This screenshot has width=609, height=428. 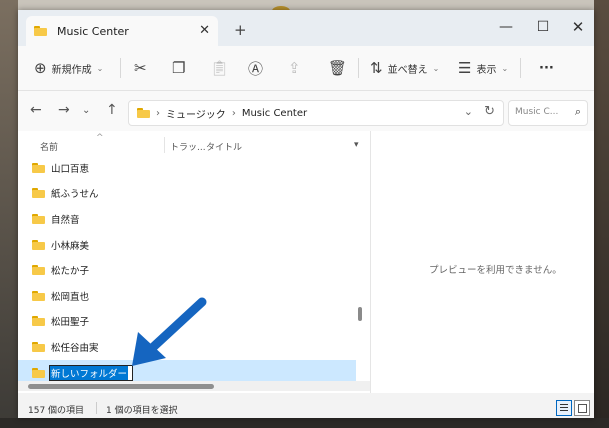 I want to click on column-more-icon: ▾, so click(x=356, y=145).